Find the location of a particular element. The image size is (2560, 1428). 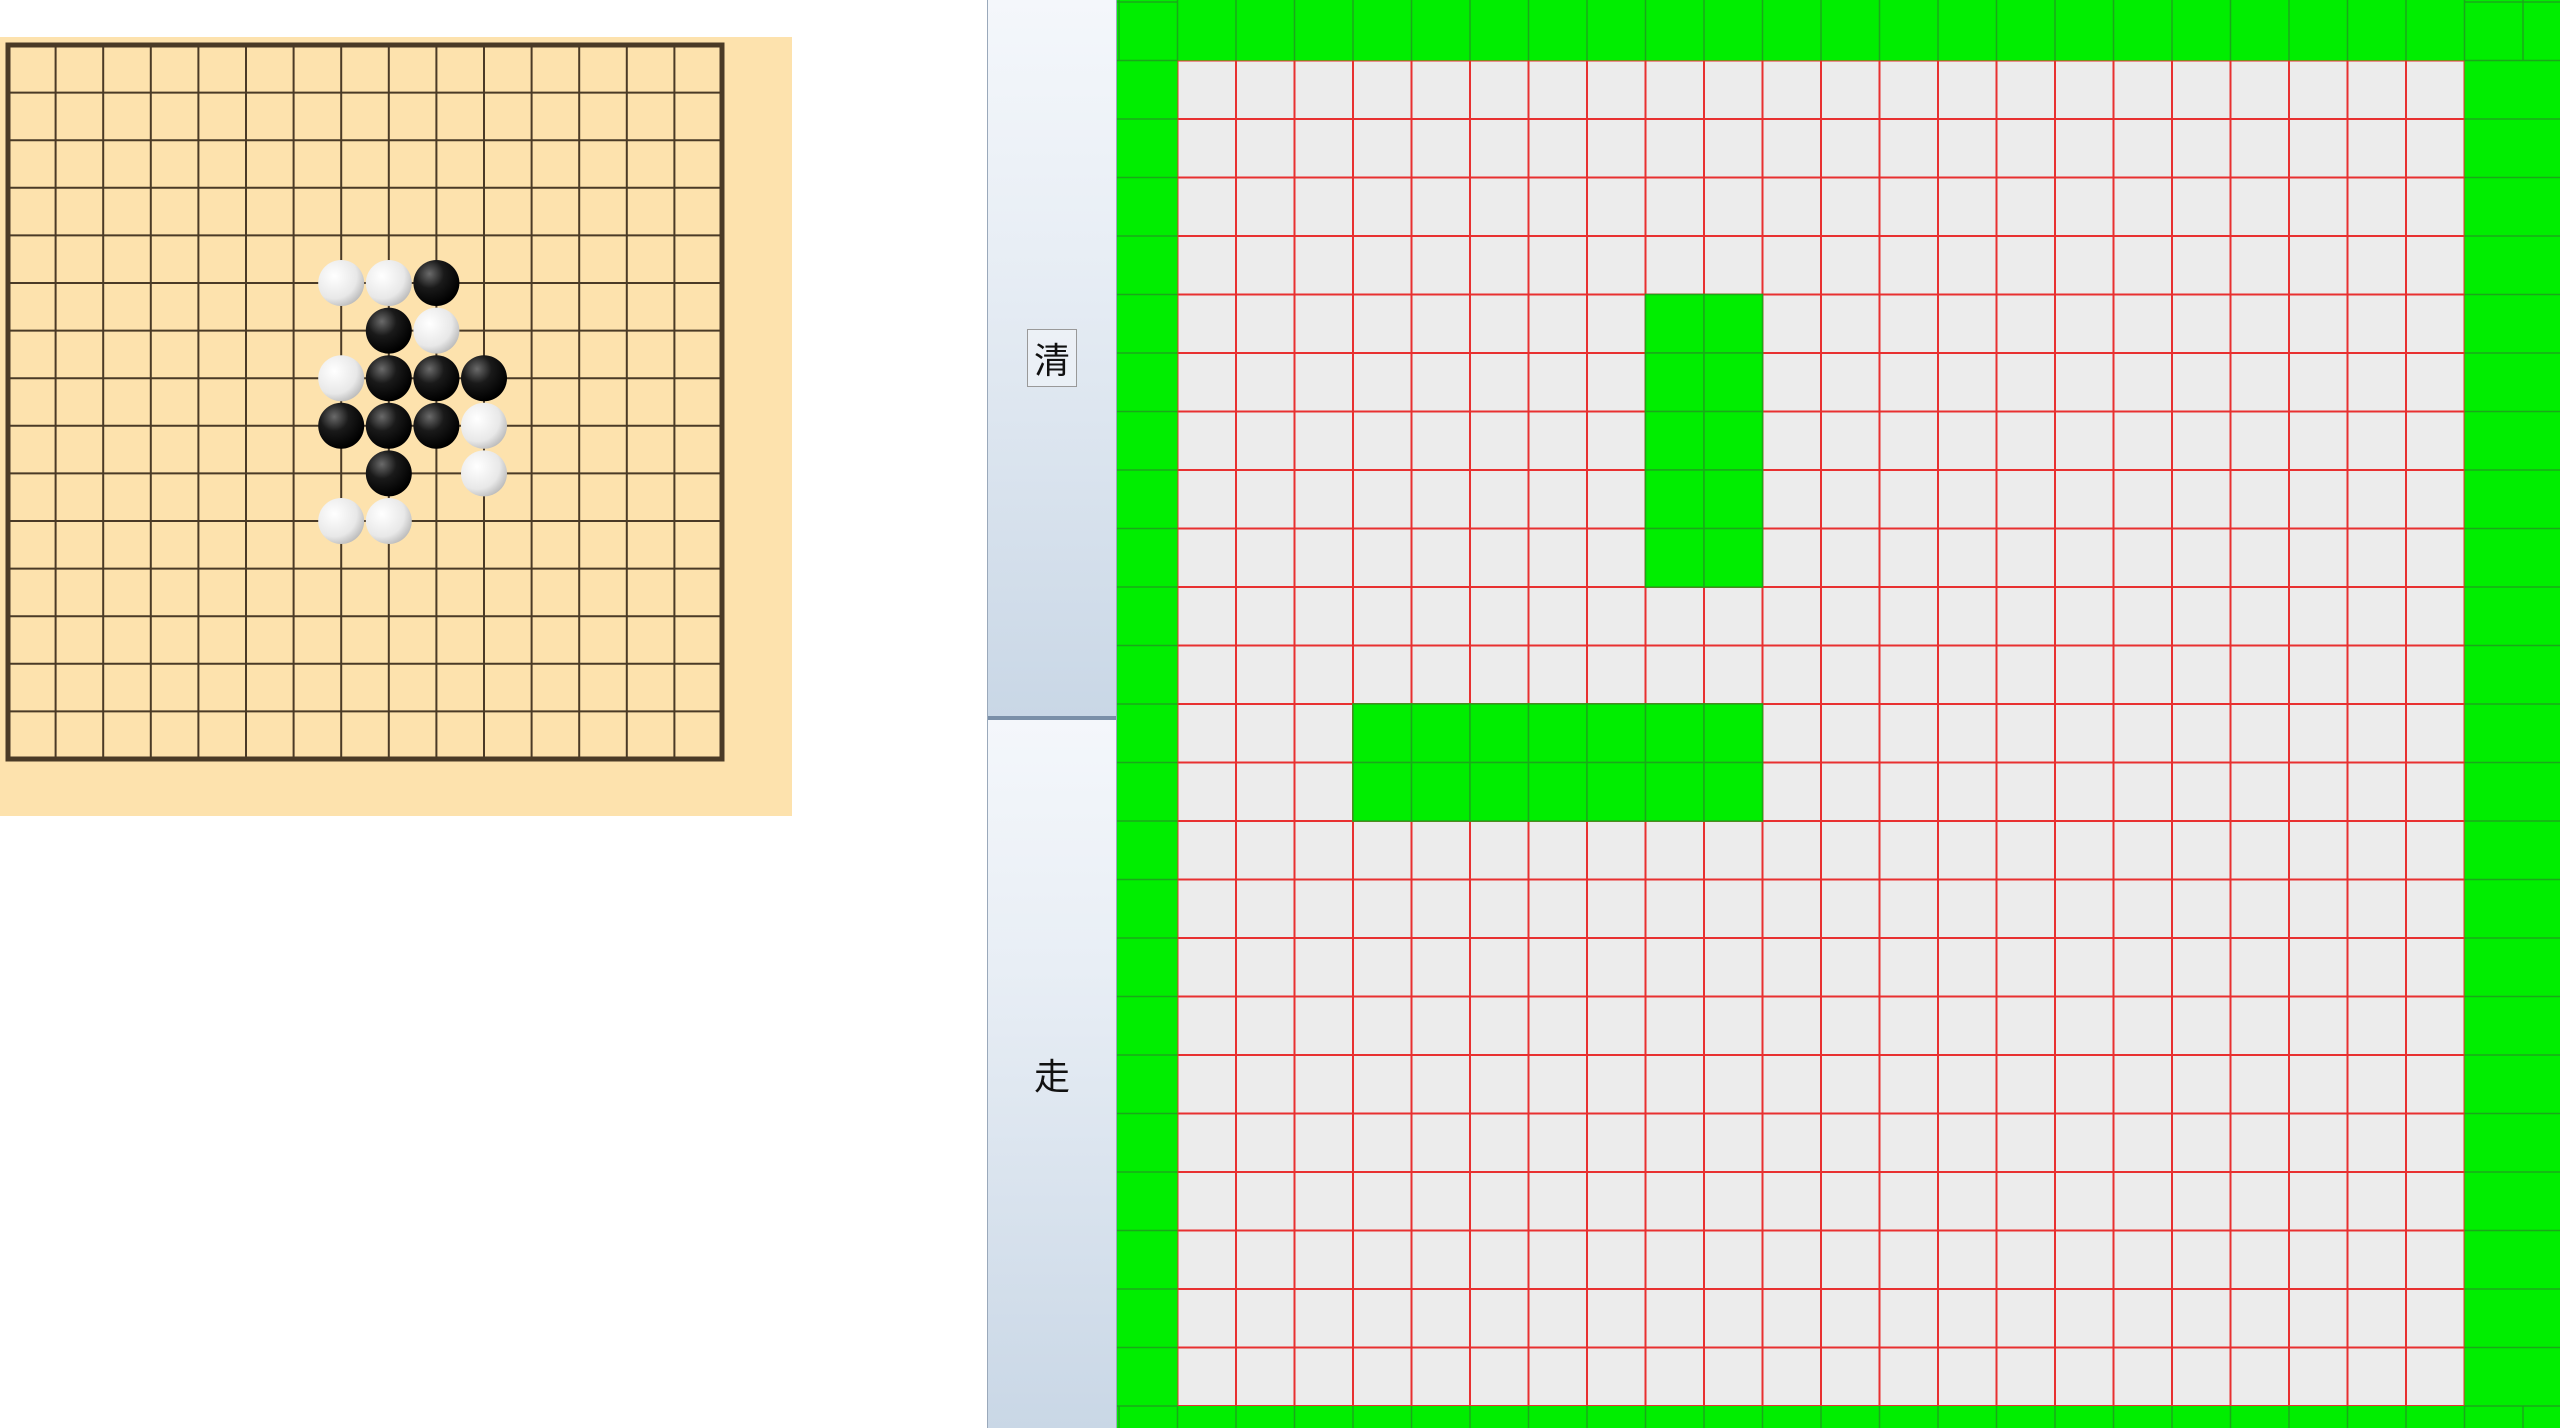

walk-button: 走 is located at coordinates (1052, 1074).